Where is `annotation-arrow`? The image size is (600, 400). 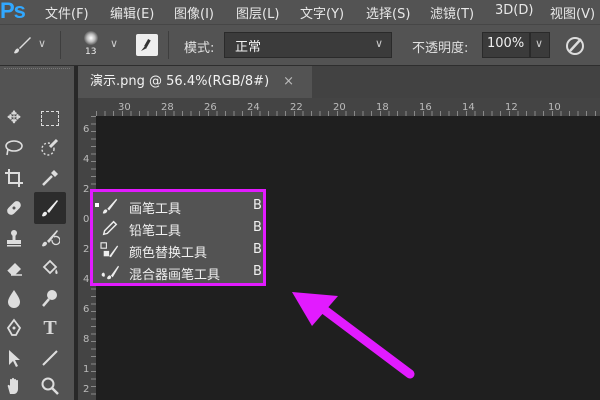
annotation-arrow is located at coordinates (353, 335).